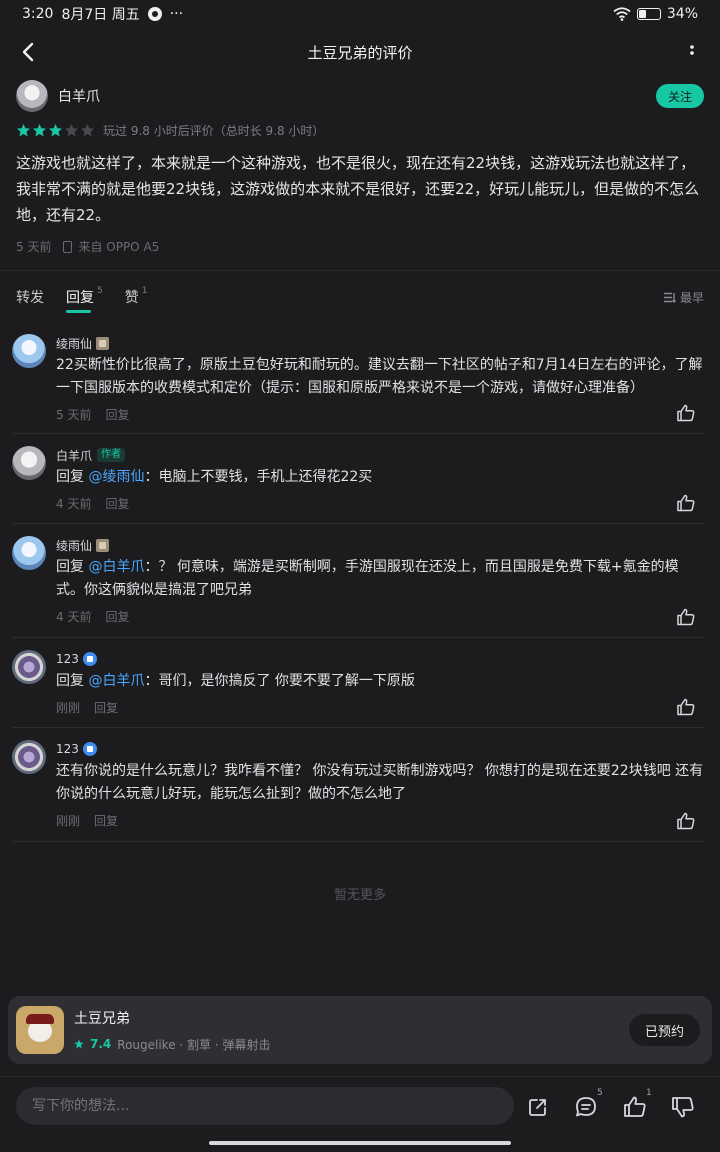 Image resolution: width=720 pixels, height=1152 pixels. I want to click on review-device: 来自 OPPO A5, so click(119, 247).